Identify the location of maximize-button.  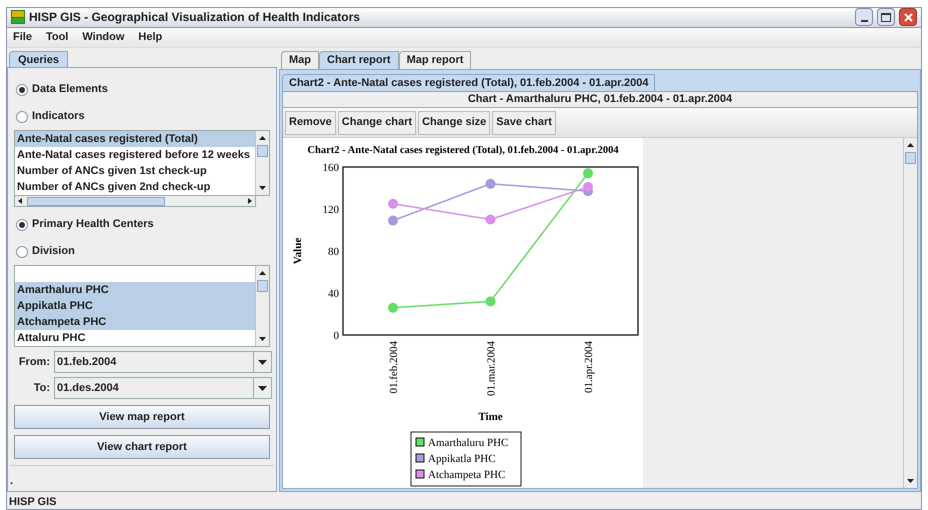
(886, 17).